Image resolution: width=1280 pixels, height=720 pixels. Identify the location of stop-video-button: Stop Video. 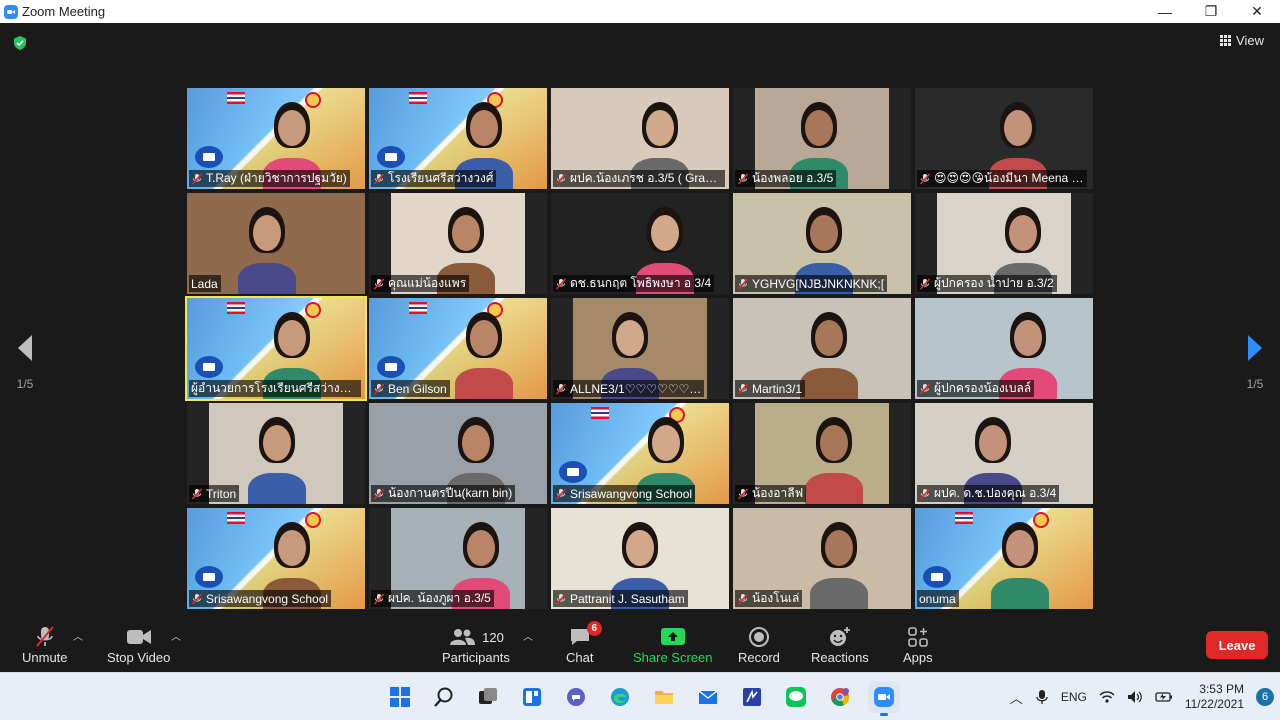
(138, 644).